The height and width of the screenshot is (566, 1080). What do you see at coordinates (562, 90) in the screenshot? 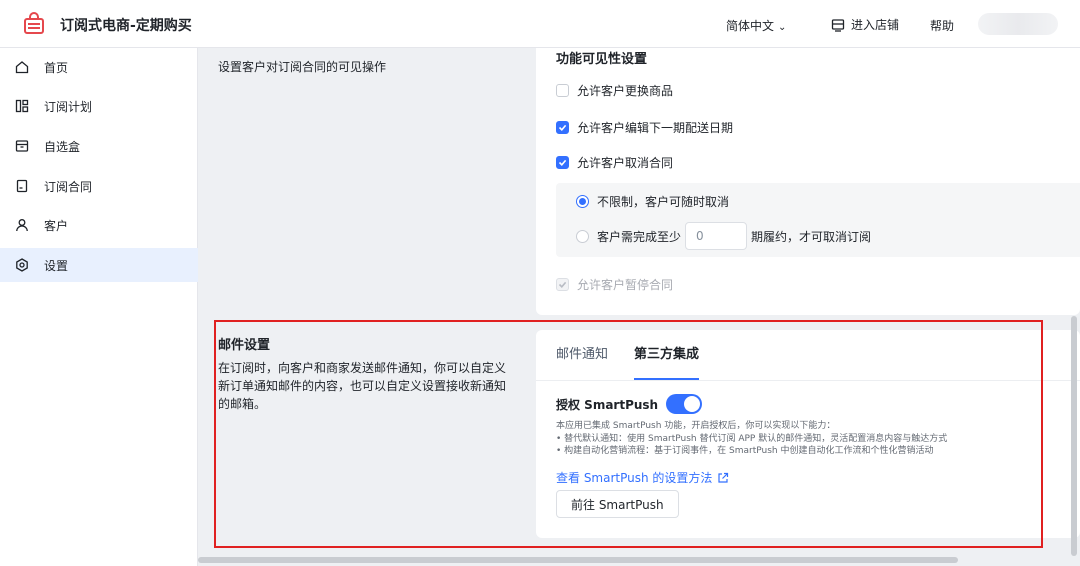
I see `checkbox-unchecked-icon` at bounding box center [562, 90].